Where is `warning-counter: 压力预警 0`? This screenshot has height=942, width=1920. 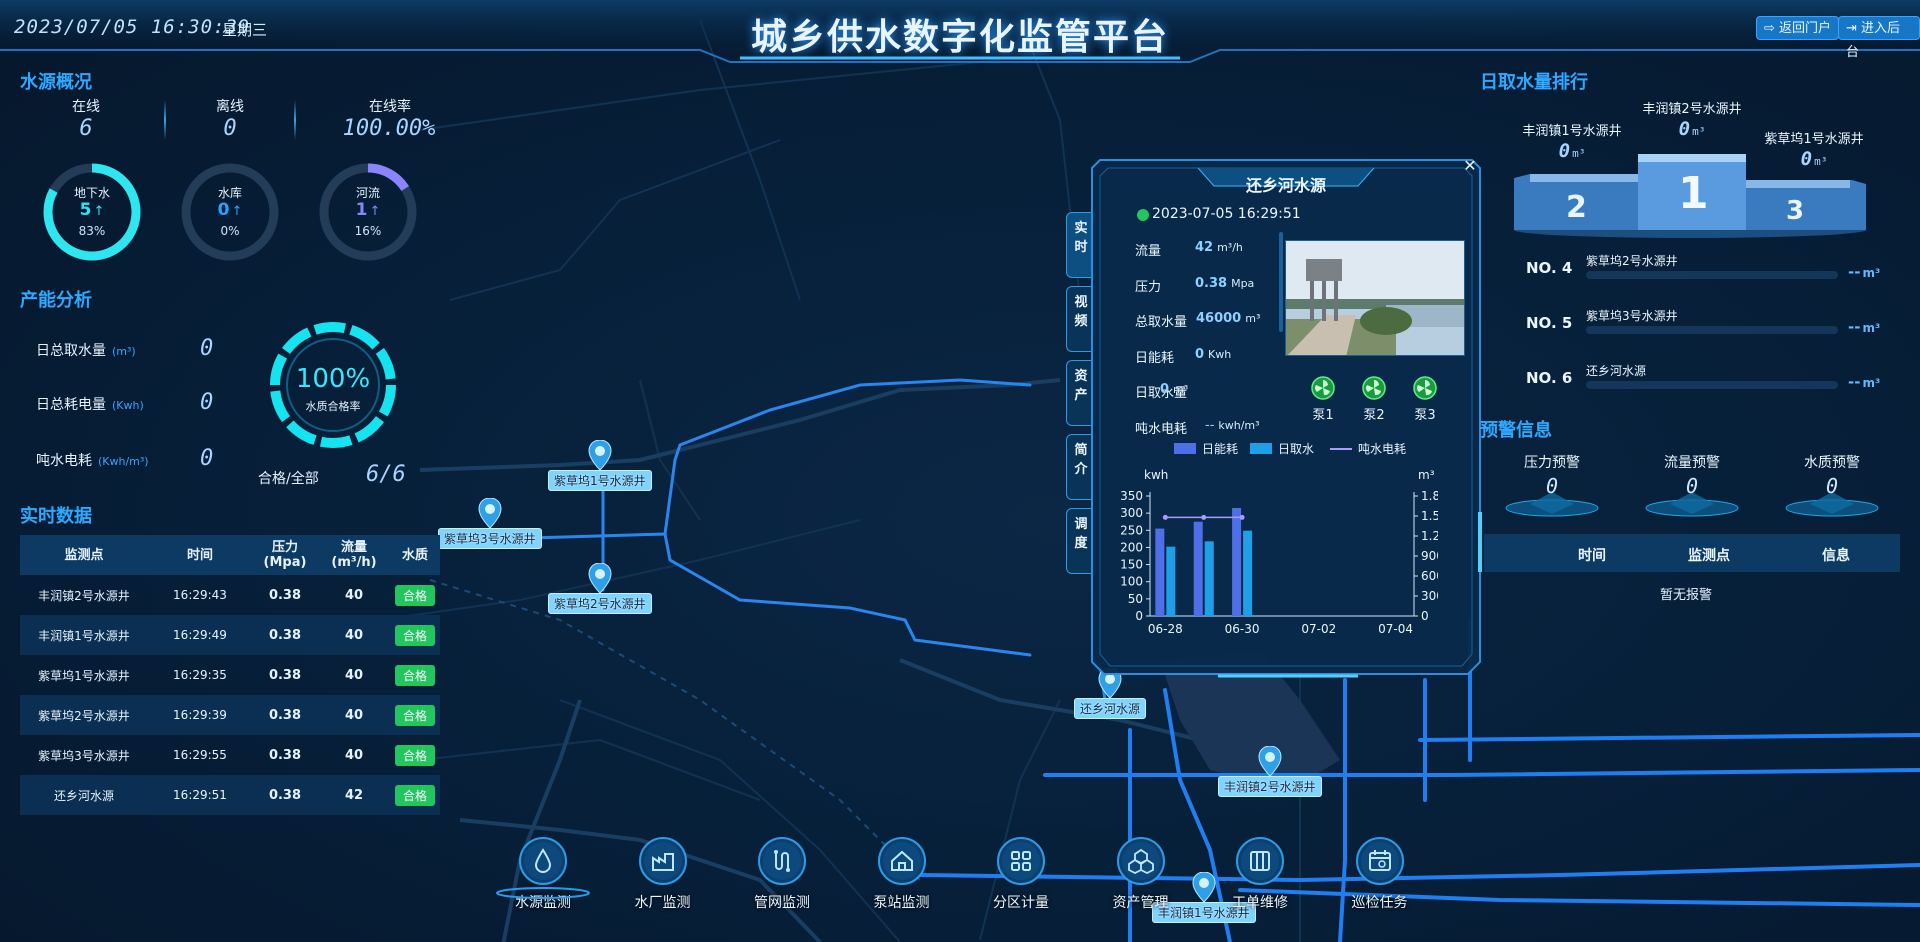 warning-counter: 压力预警 0 is located at coordinates (1552, 487).